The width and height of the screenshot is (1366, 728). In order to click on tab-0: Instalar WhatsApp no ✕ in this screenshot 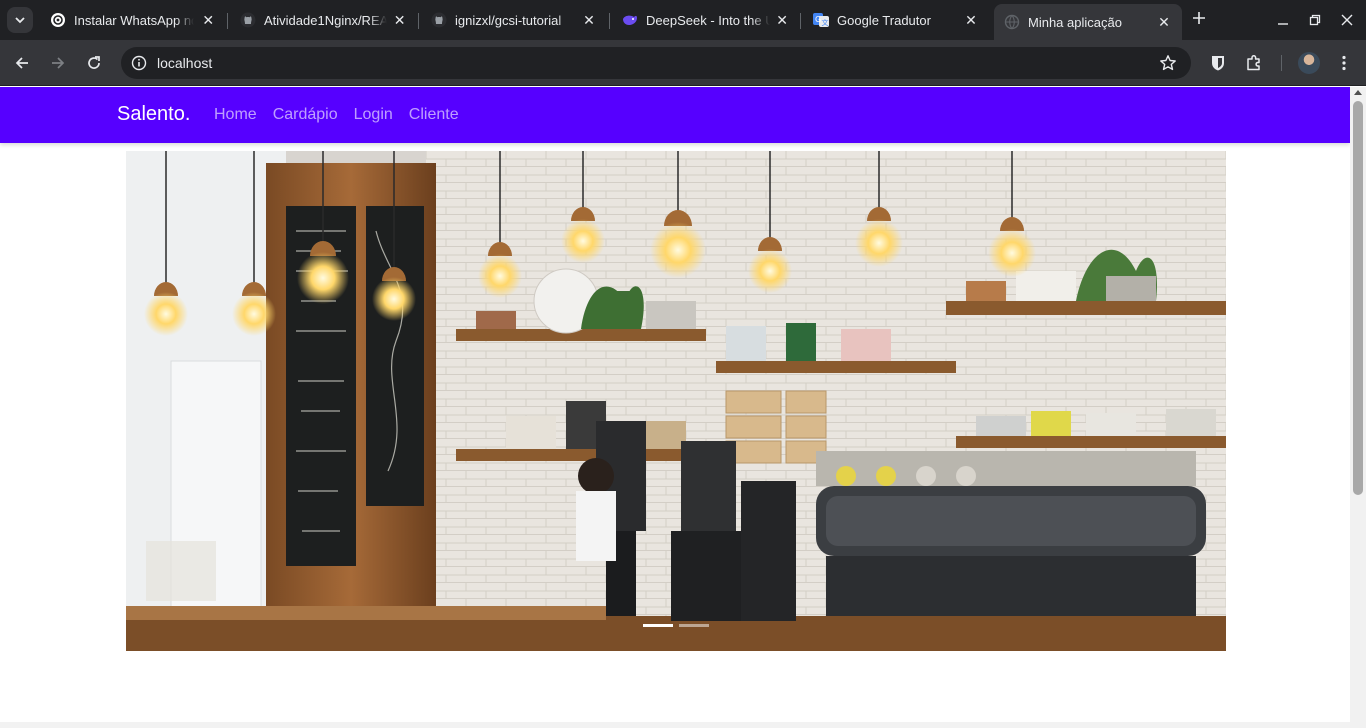, I will do `click(133, 20)`.